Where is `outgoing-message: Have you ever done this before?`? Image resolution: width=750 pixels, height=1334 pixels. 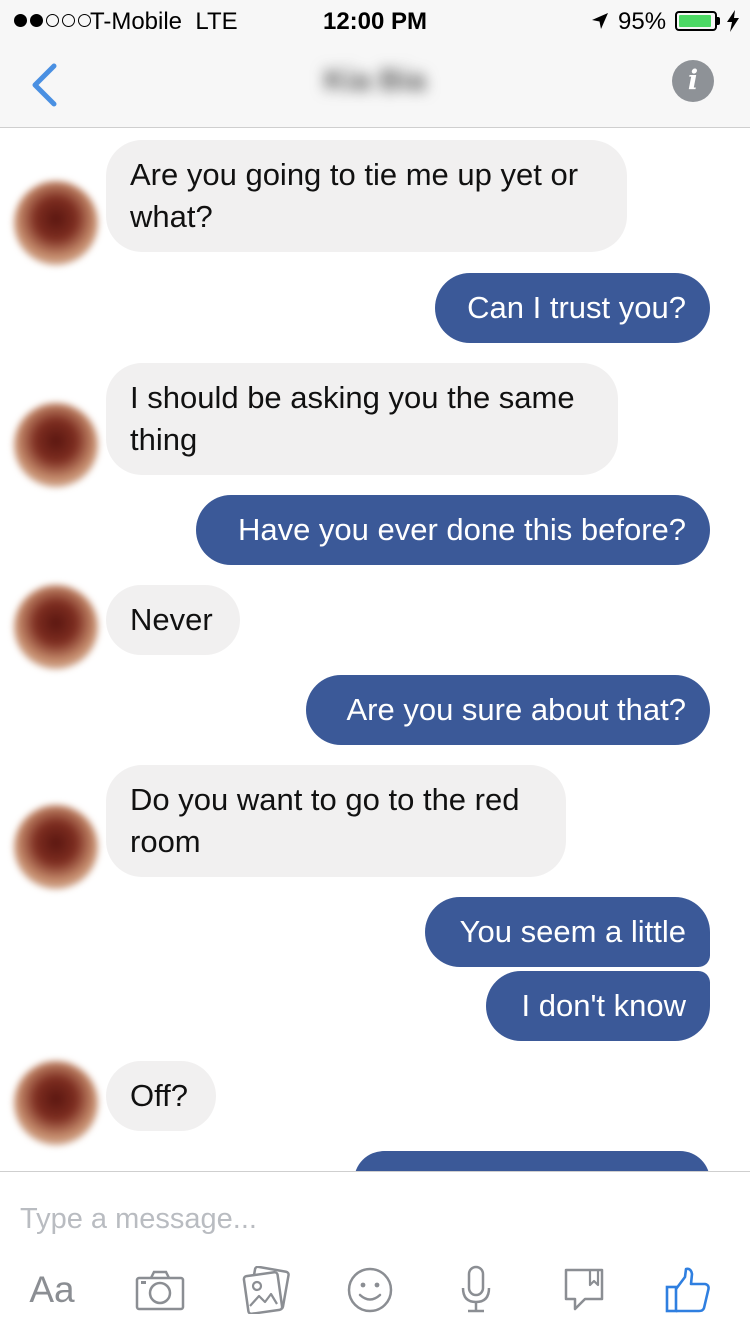 outgoing-message: Have you ever done this before? is located at coordinates (453, 530).